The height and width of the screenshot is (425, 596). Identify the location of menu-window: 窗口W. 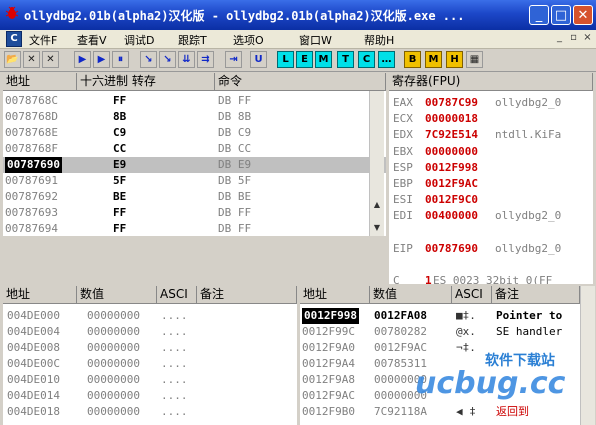
(315, 40).